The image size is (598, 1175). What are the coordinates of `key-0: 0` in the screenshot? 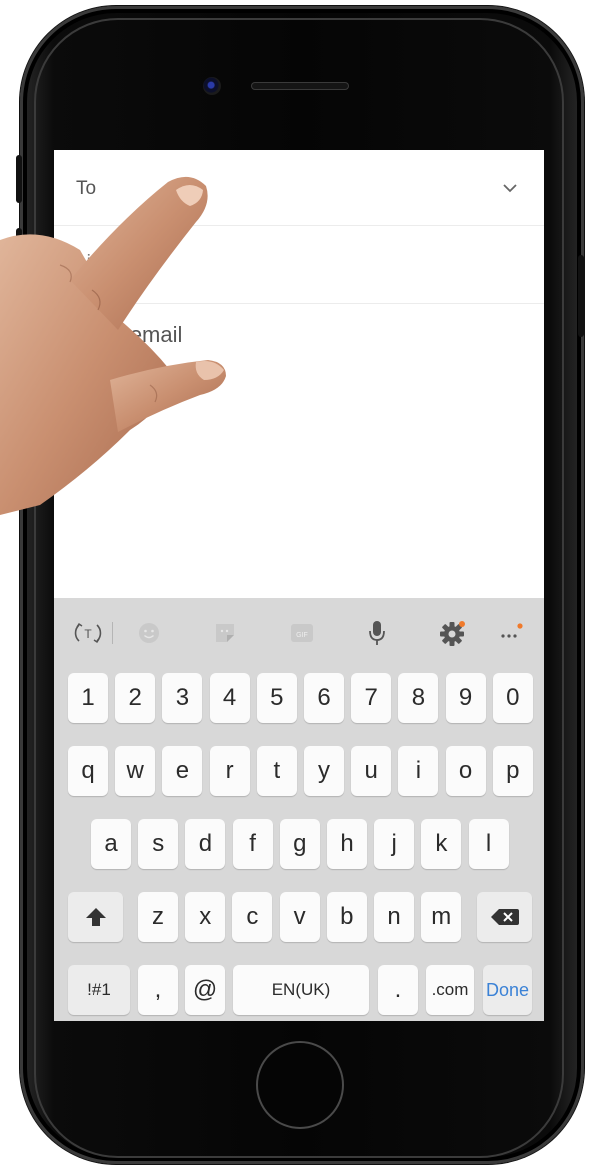 It's located at (512, 698).